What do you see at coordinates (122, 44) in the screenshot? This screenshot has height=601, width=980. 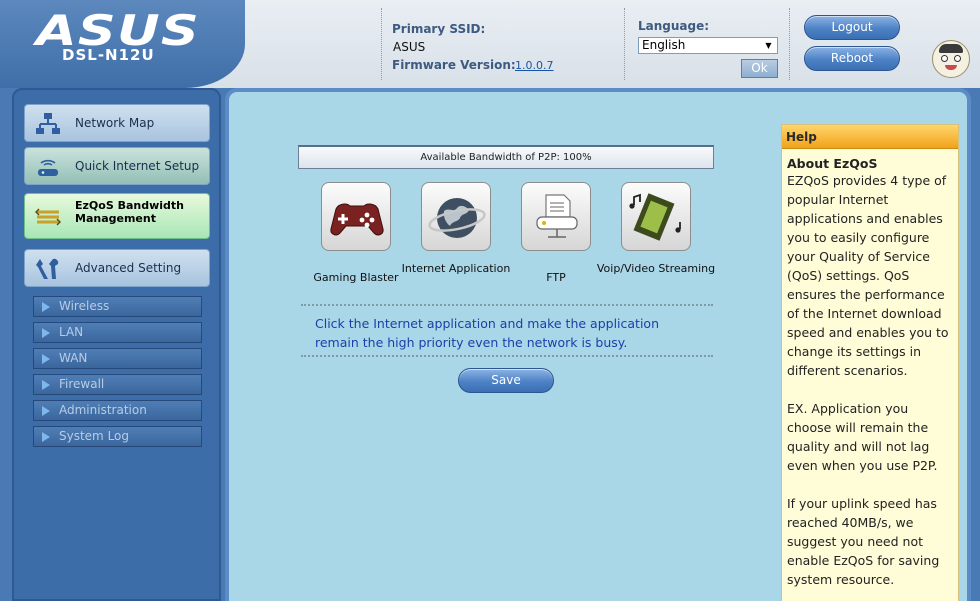 I see `brand-block: ASUS DSL-N12U` at bounding box center [122, 44].